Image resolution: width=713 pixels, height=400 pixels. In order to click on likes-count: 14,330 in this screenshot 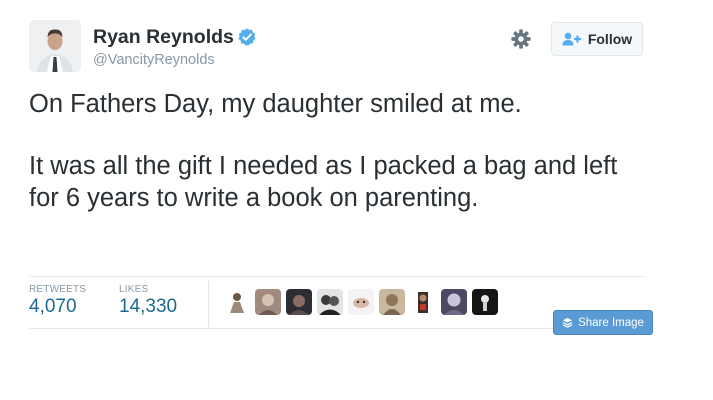, I will do `click(148, 306)`.